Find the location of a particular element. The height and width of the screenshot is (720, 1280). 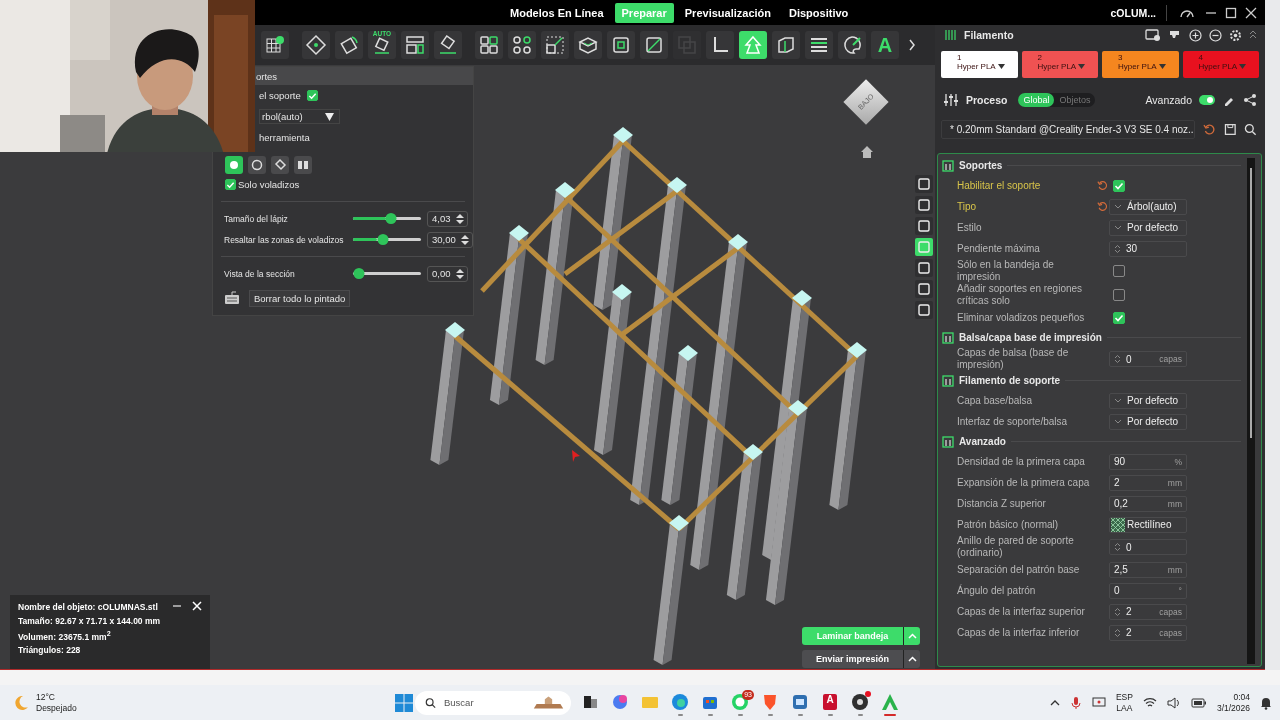

battery-icon is located at coordinates (1198, 702).